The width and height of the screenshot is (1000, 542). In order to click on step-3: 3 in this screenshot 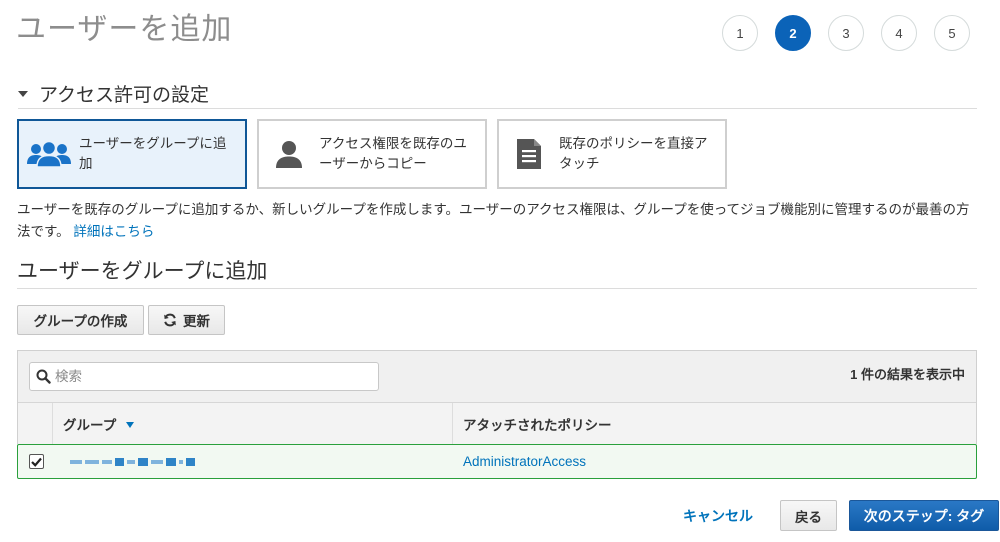, I will do `click(846, 33)`.